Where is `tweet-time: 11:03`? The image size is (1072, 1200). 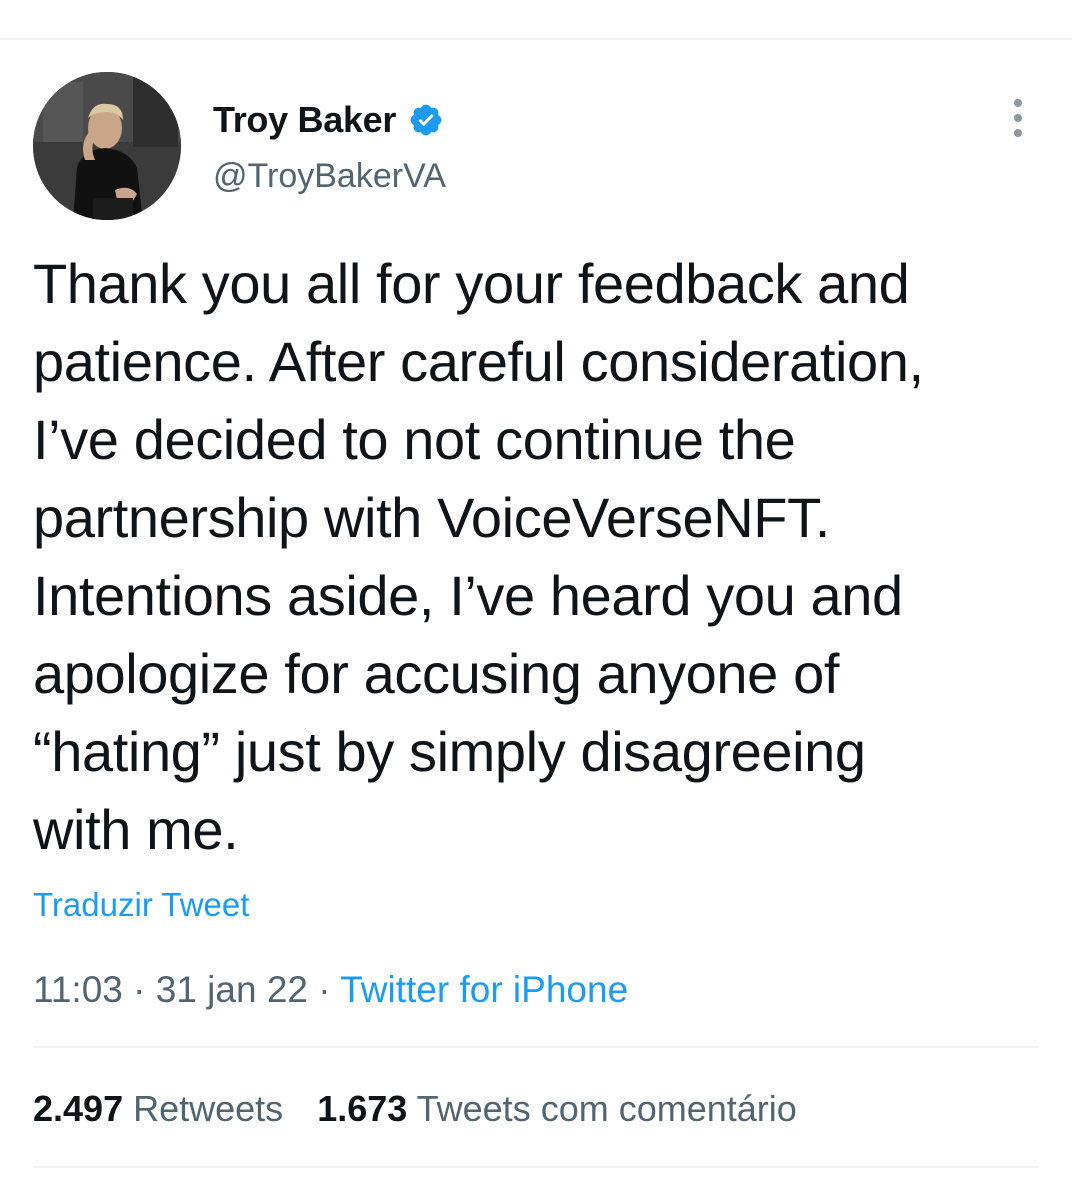 tweet-time: 11:03 is located at coordinates (78, 989).